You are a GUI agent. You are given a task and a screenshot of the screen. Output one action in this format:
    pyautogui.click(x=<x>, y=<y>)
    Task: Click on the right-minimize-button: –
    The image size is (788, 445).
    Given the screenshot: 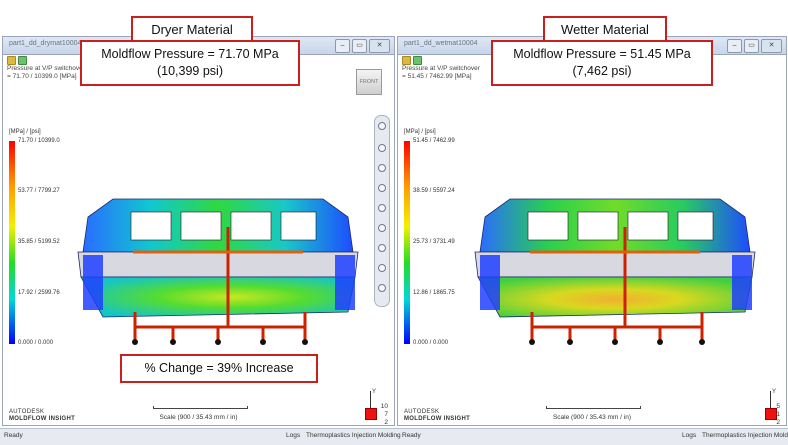 What is the action you would take?
    pyautogui.click(x=734, y=46)
    